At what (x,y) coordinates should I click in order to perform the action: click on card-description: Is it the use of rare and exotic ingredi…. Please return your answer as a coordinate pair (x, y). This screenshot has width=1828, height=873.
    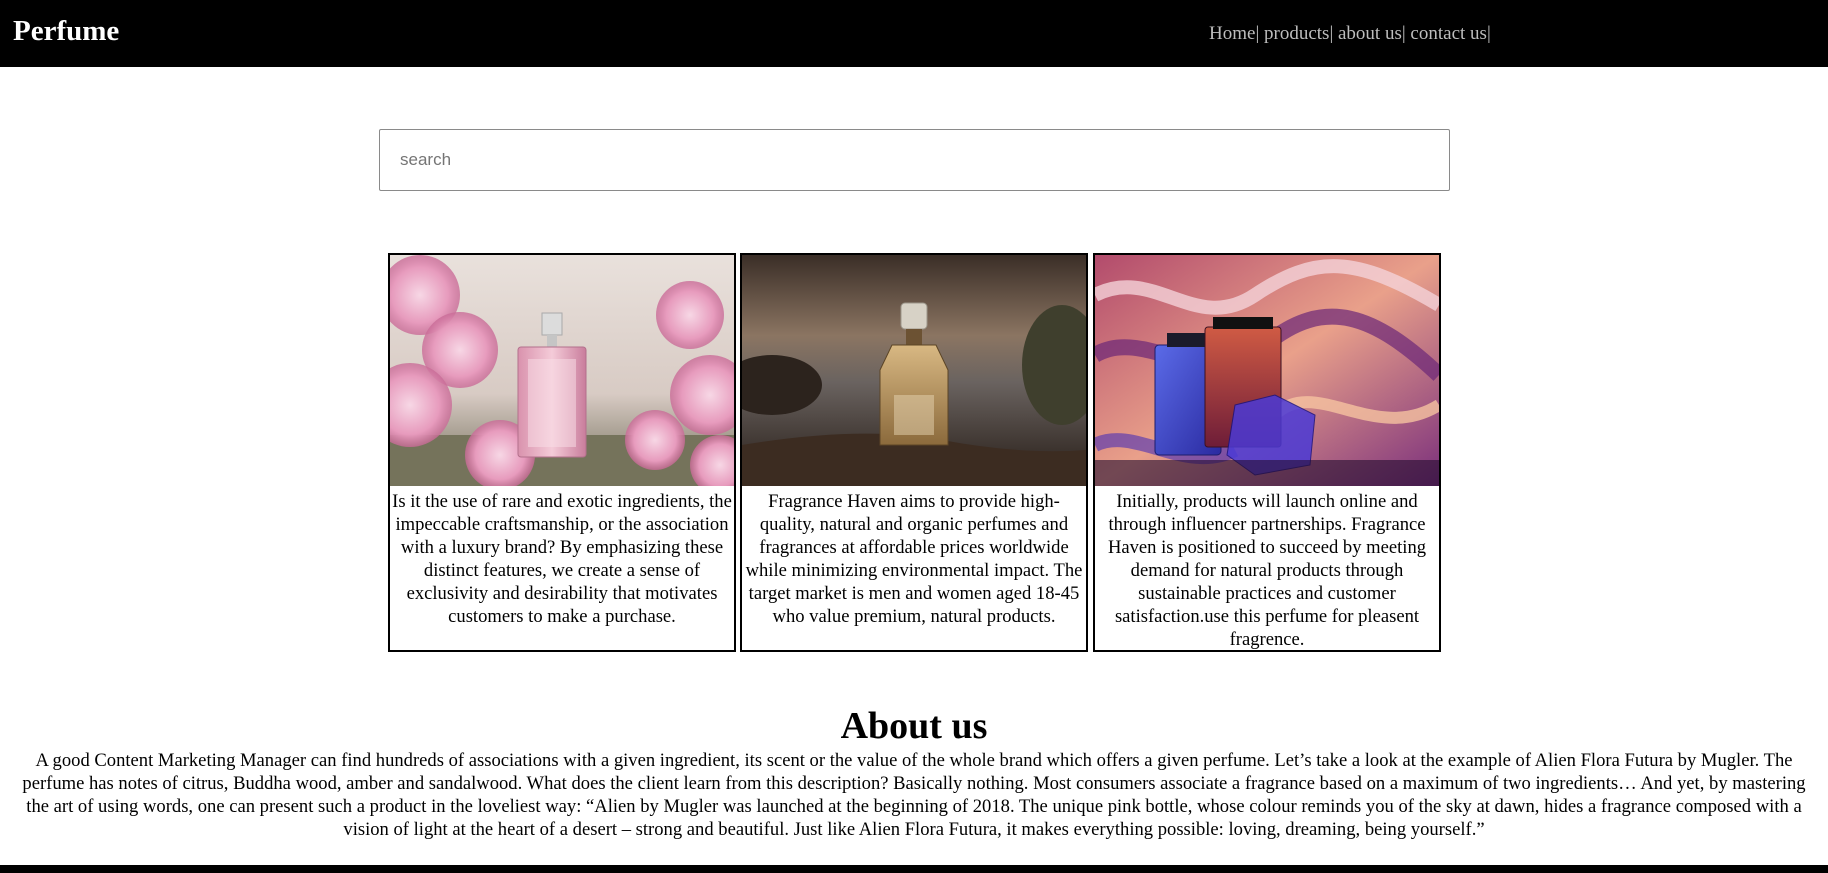
    Looking at the image, I should click on (562, 559).